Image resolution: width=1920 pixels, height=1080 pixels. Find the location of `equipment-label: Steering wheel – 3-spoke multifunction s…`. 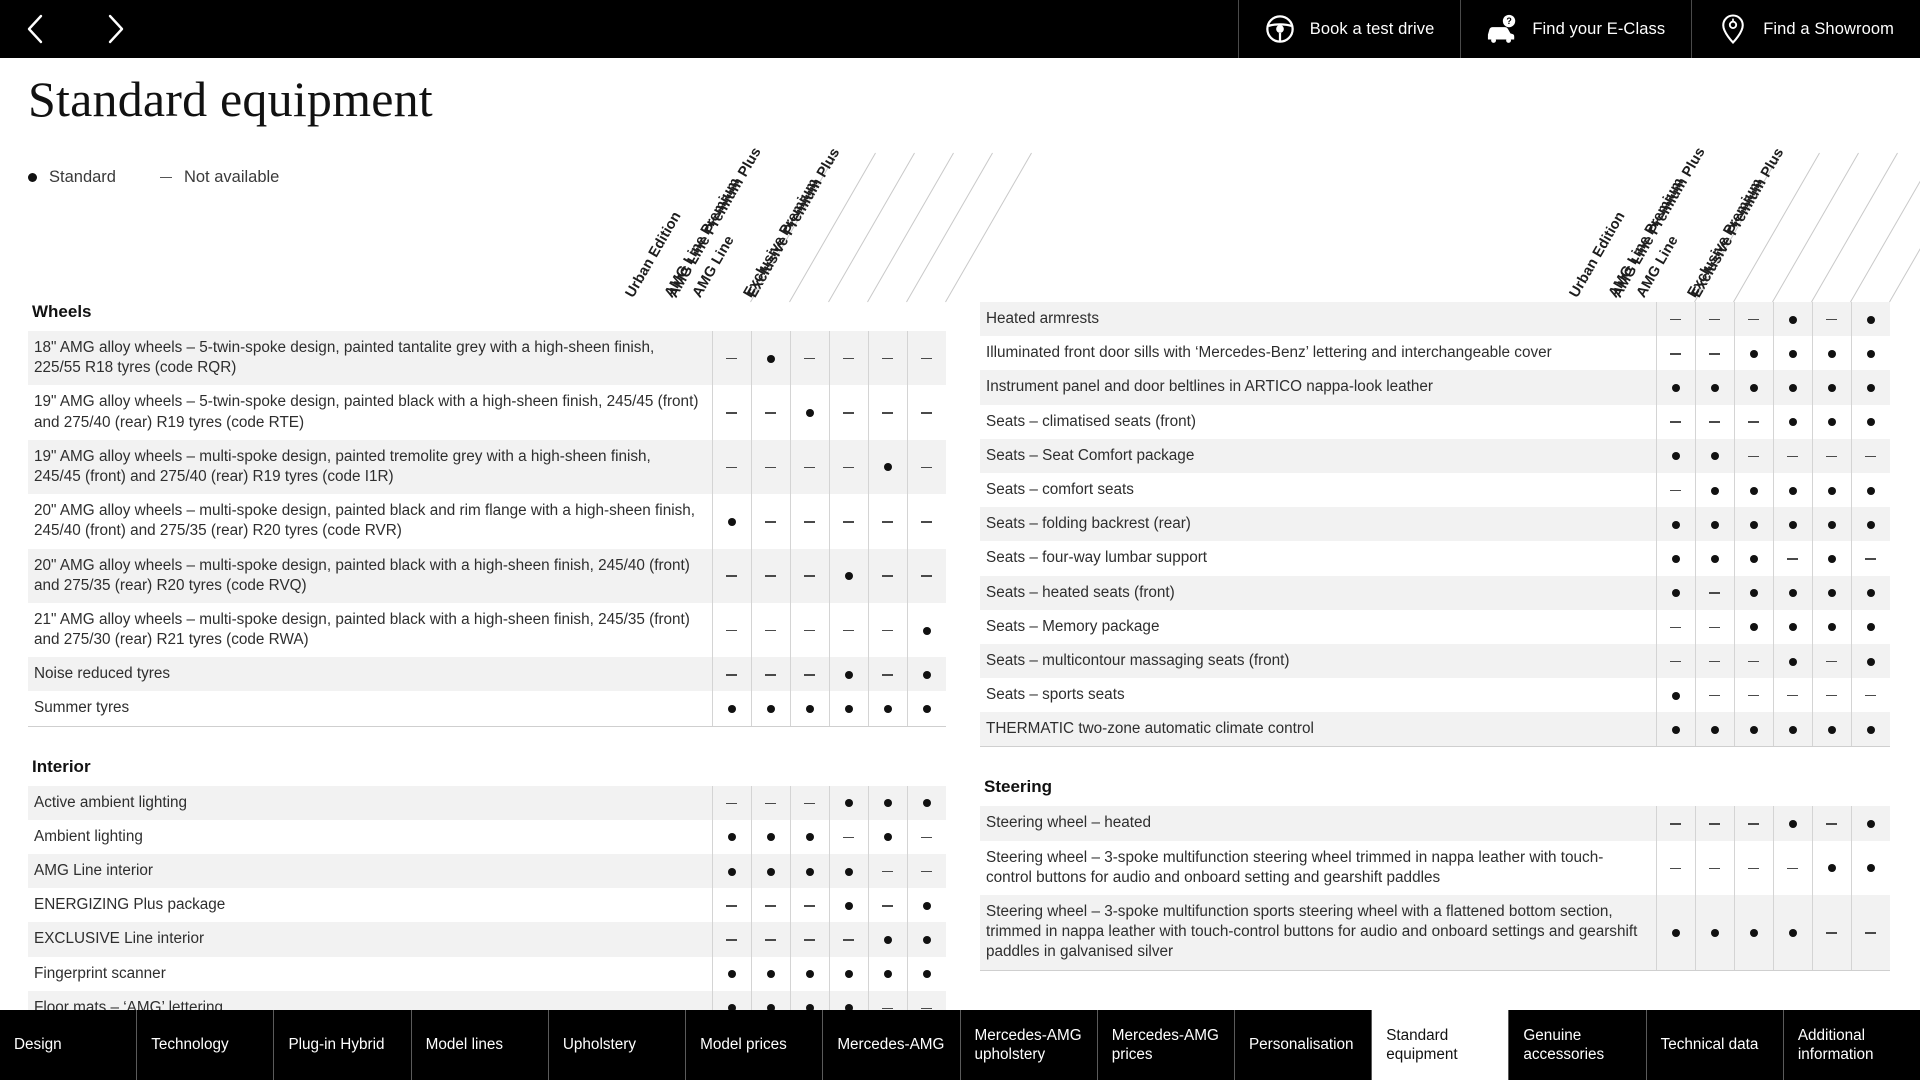

equipment-label: Steering wheel – 3-spoke multifunction s… is located at coordinates (1295, 867).